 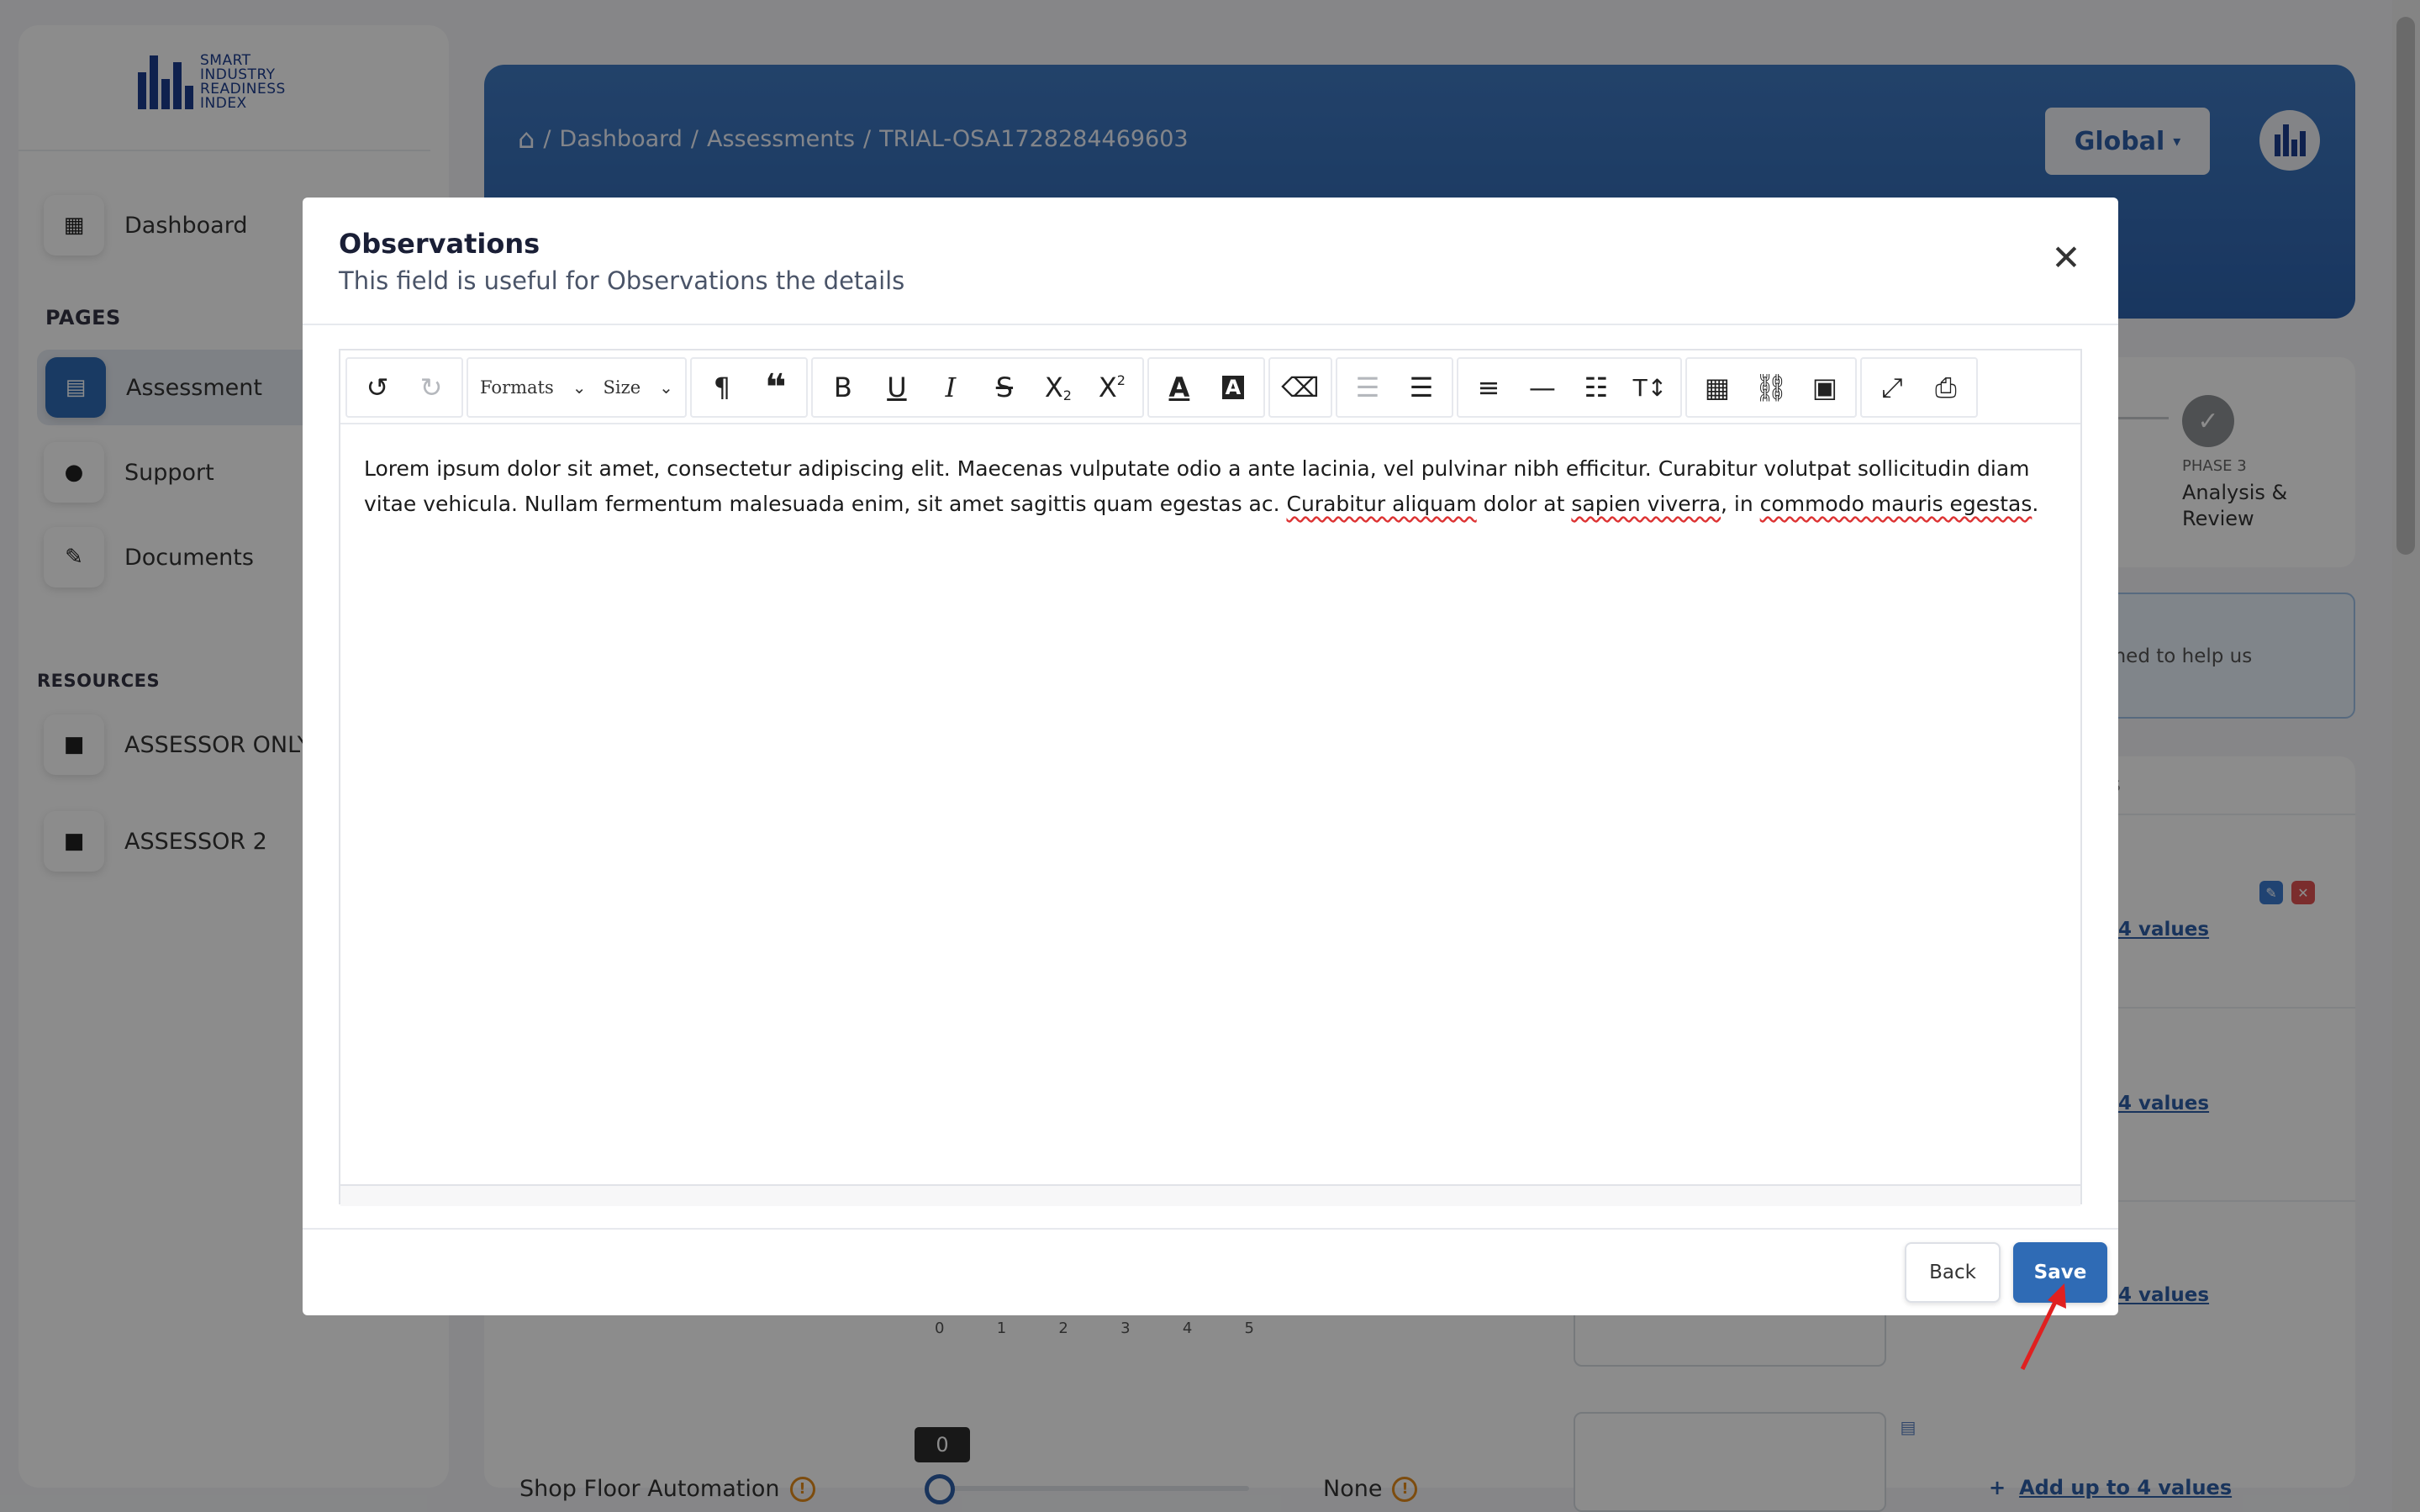 What do you see at coordinates (1210, 325) in the screenshot?
I see `modal-header-divider` at bounding box center [1210, 325].